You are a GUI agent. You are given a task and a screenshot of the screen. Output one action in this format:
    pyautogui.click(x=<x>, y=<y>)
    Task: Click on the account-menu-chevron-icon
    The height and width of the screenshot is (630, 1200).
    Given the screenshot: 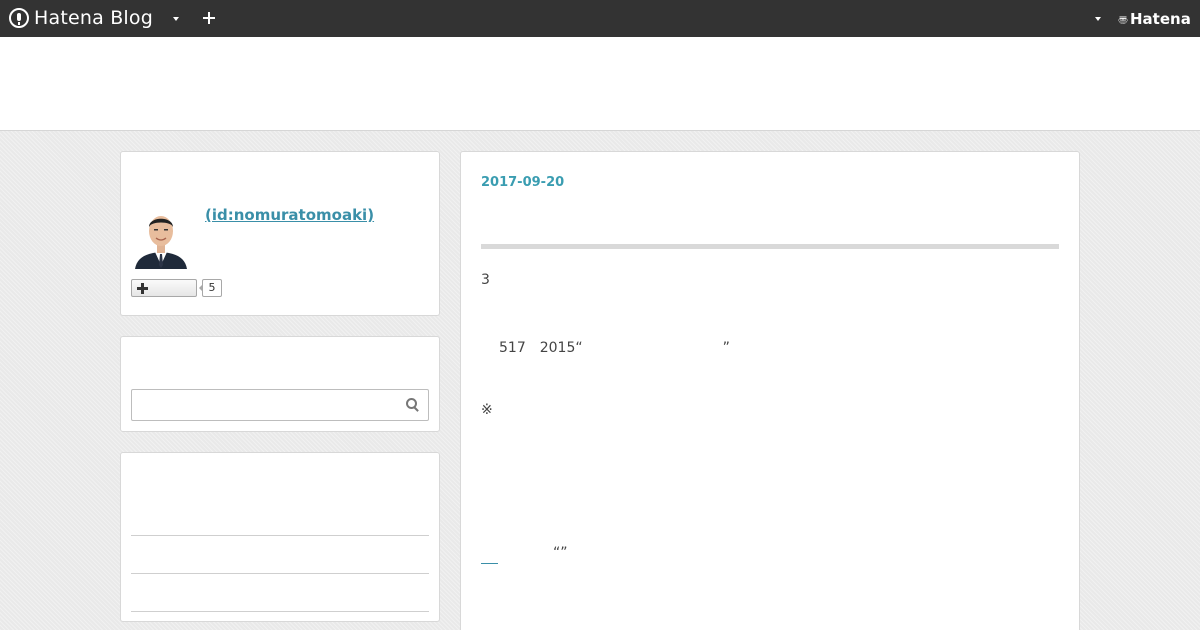 What is the action you would take?
    pyautogui.click(x=1098, y=19)
    